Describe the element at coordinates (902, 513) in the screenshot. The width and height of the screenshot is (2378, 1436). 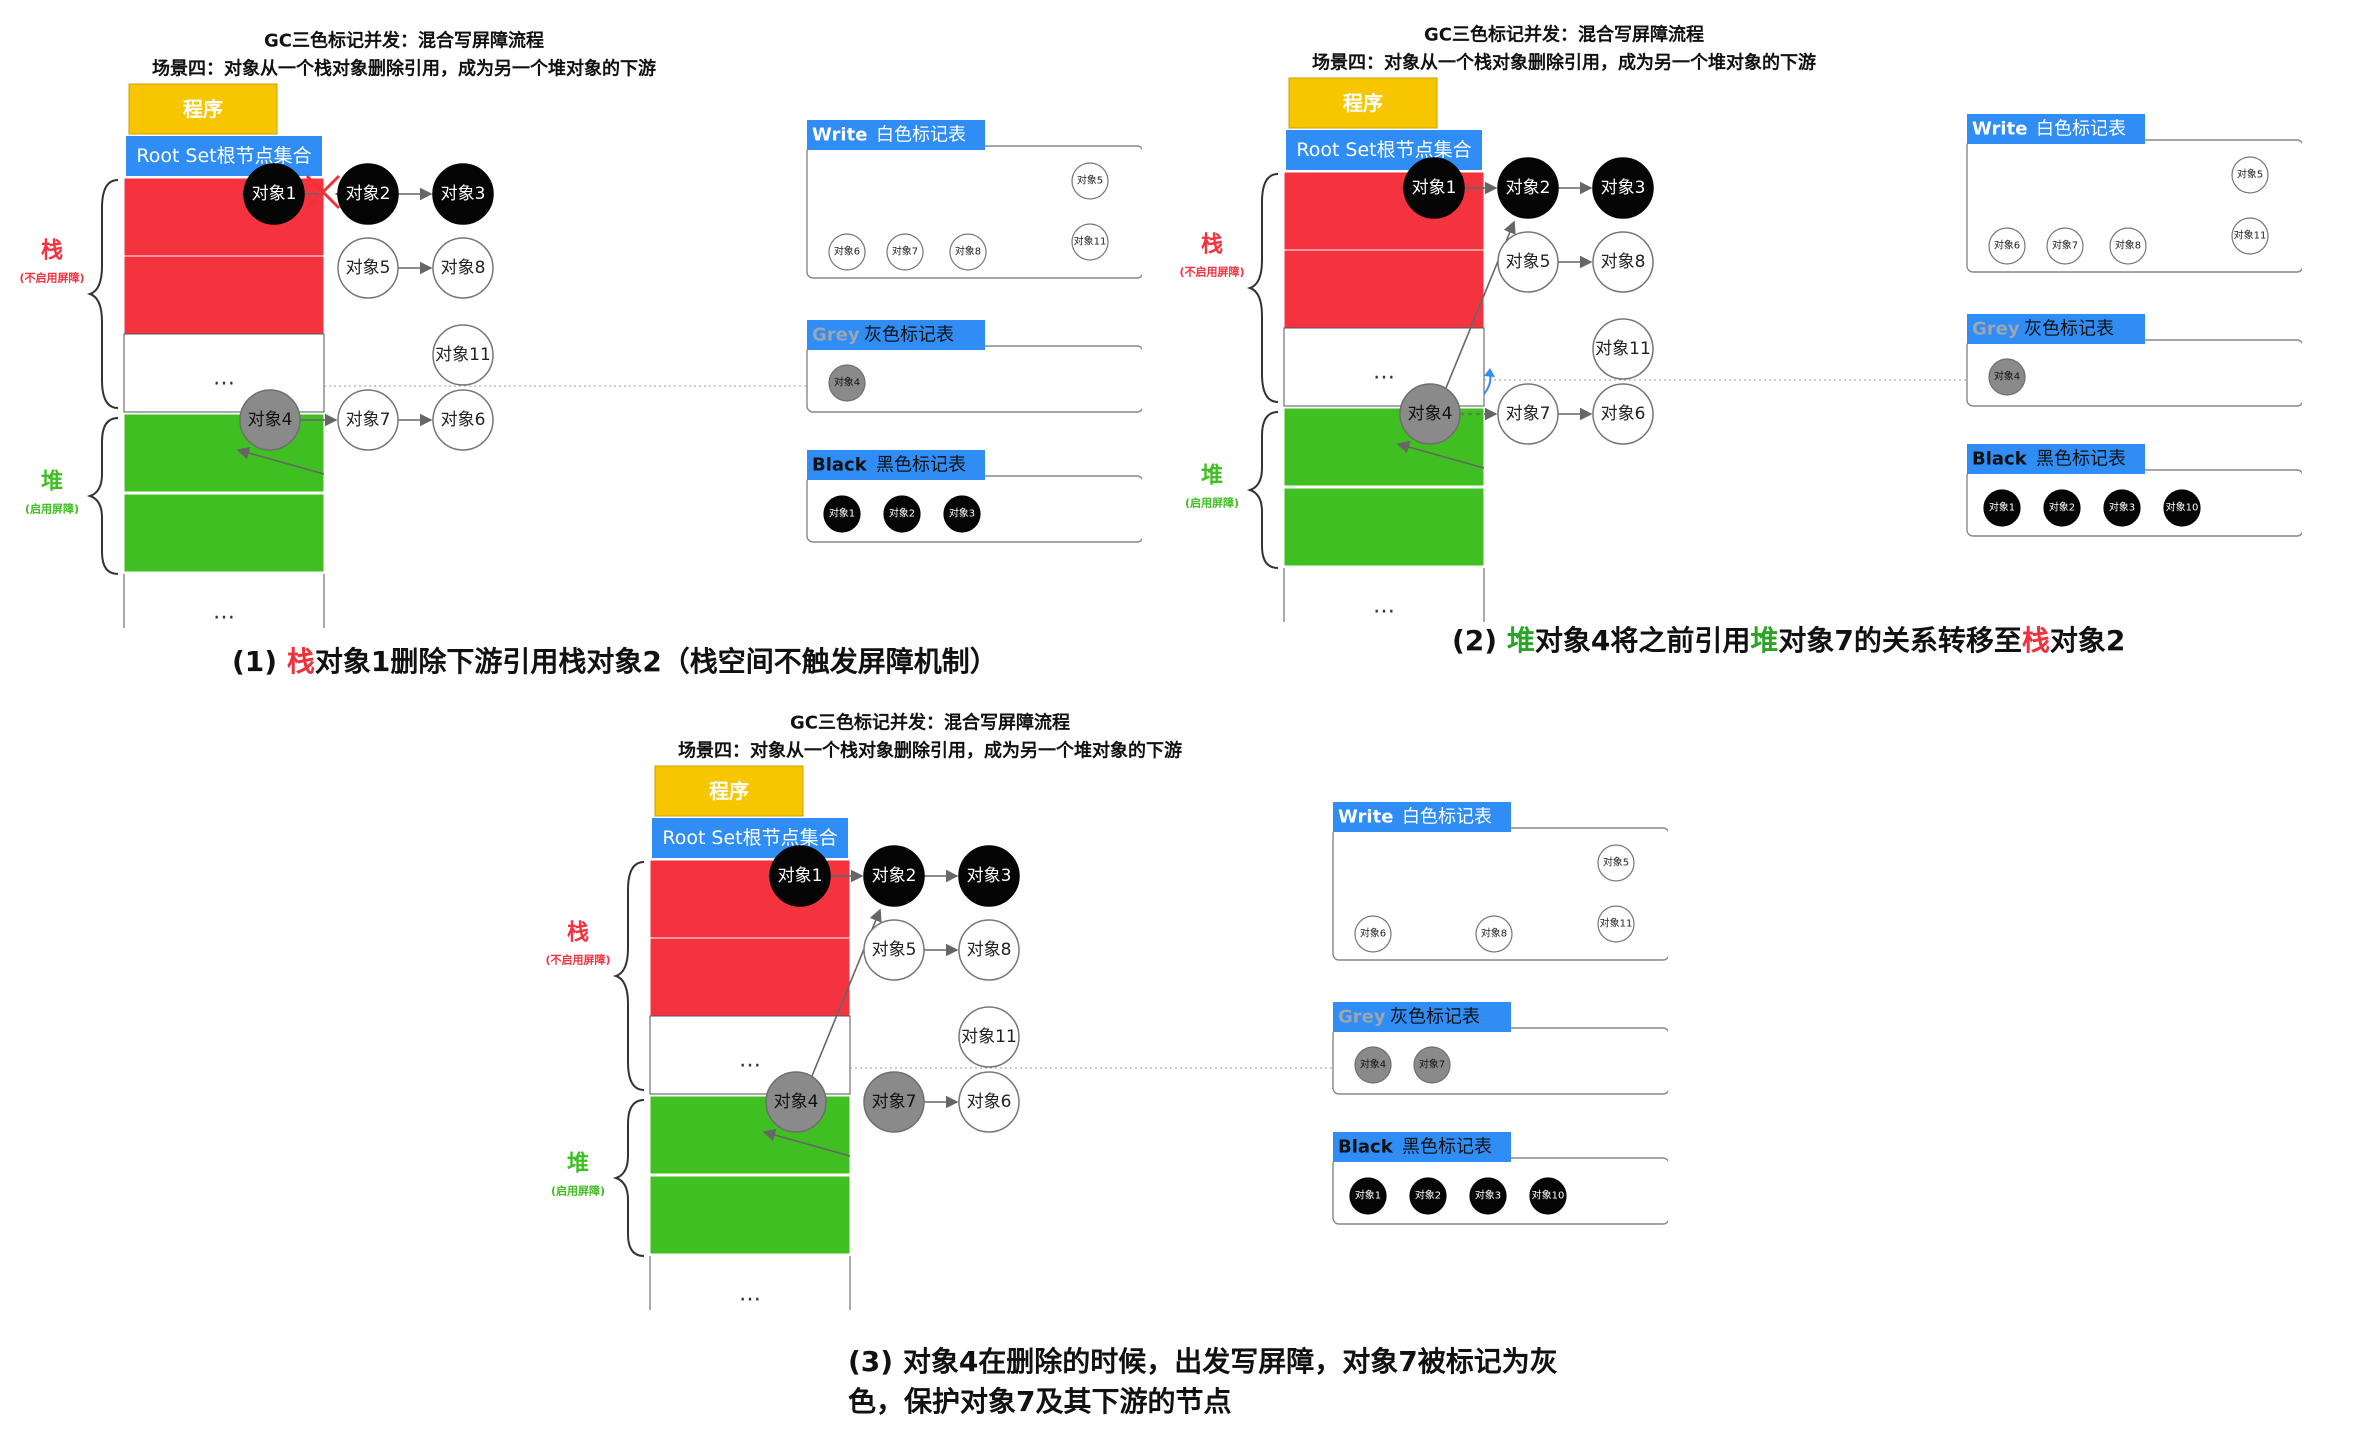
I see `black-table-item-label: 对象2` at that location.